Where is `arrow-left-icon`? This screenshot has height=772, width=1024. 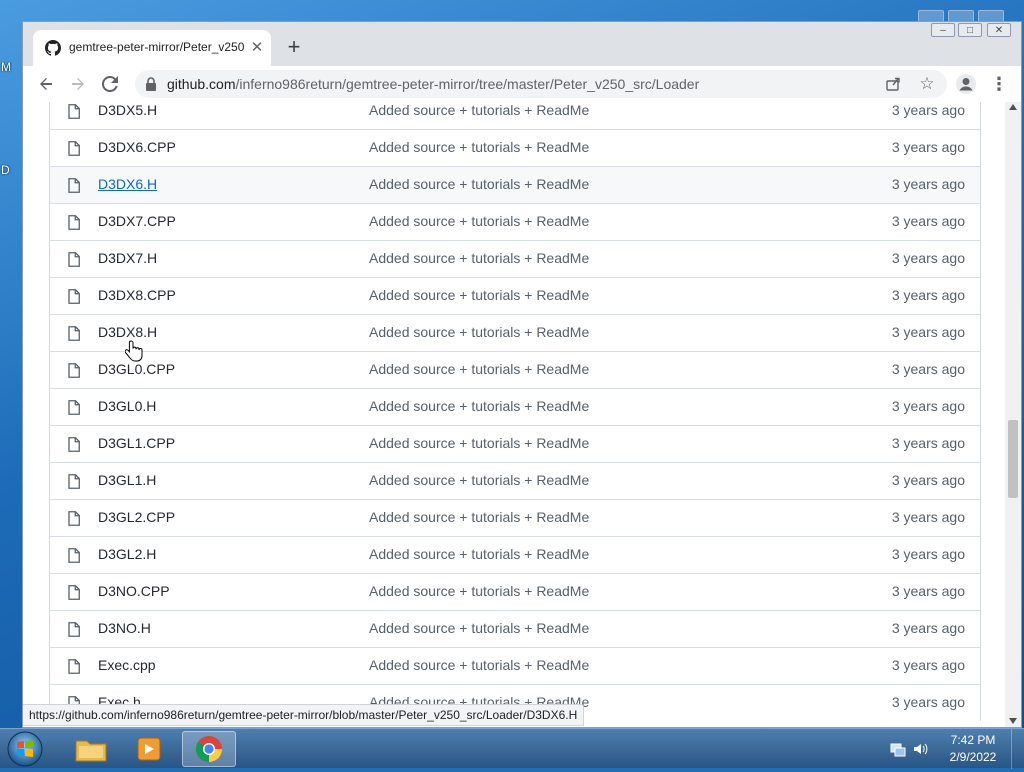
arrow-left-icon is located at coordinates (46, 84).